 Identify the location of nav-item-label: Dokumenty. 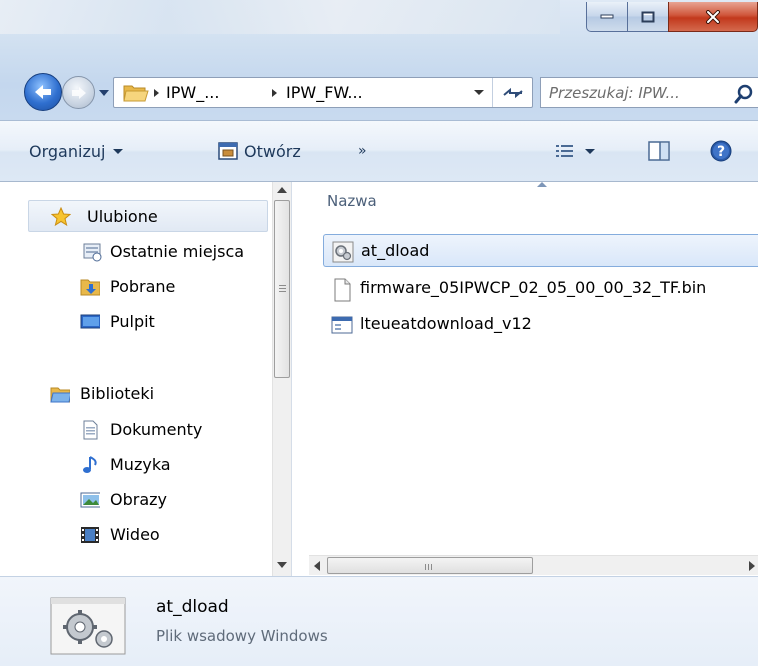
(156, 429).